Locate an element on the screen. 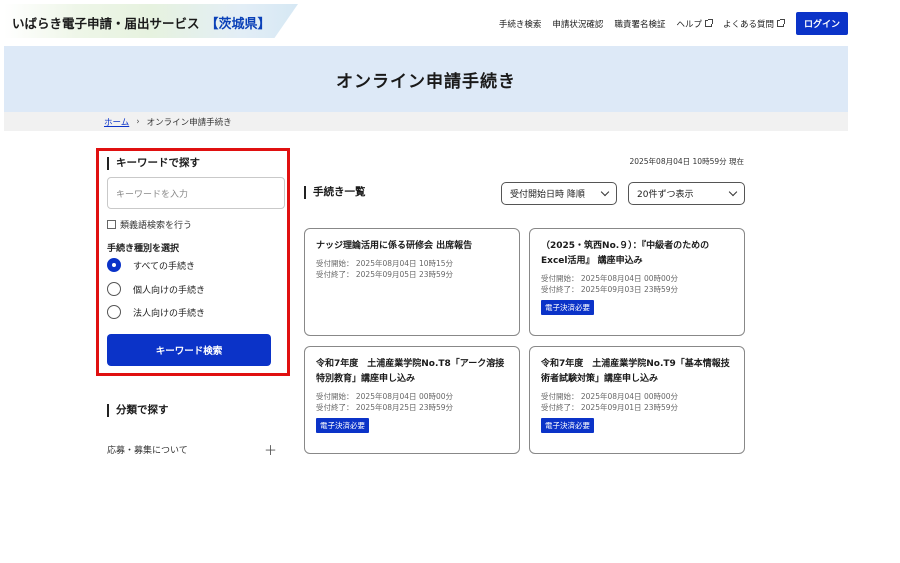  breadcrumb-current: オンライン申請手続き is located at coordinates (189, 123).